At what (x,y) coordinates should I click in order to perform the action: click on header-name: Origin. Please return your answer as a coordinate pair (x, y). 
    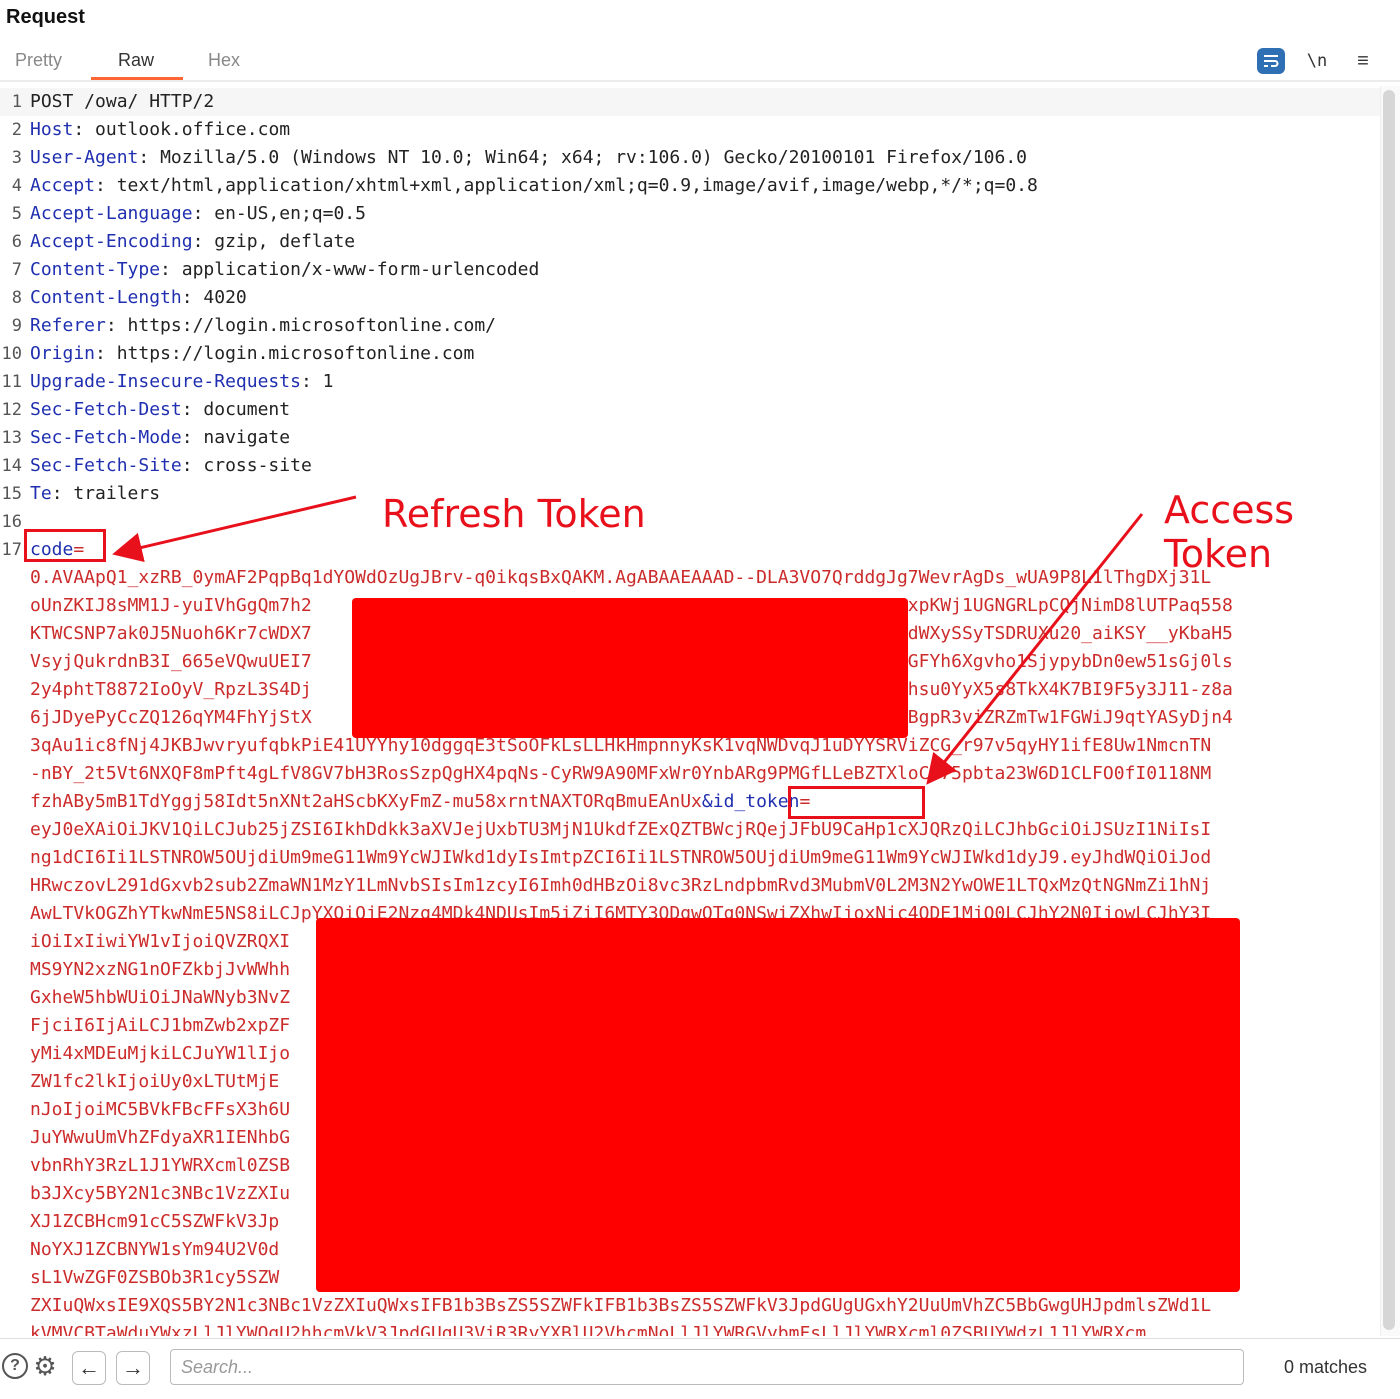
    Looking at the image, I should click on (63, 353).